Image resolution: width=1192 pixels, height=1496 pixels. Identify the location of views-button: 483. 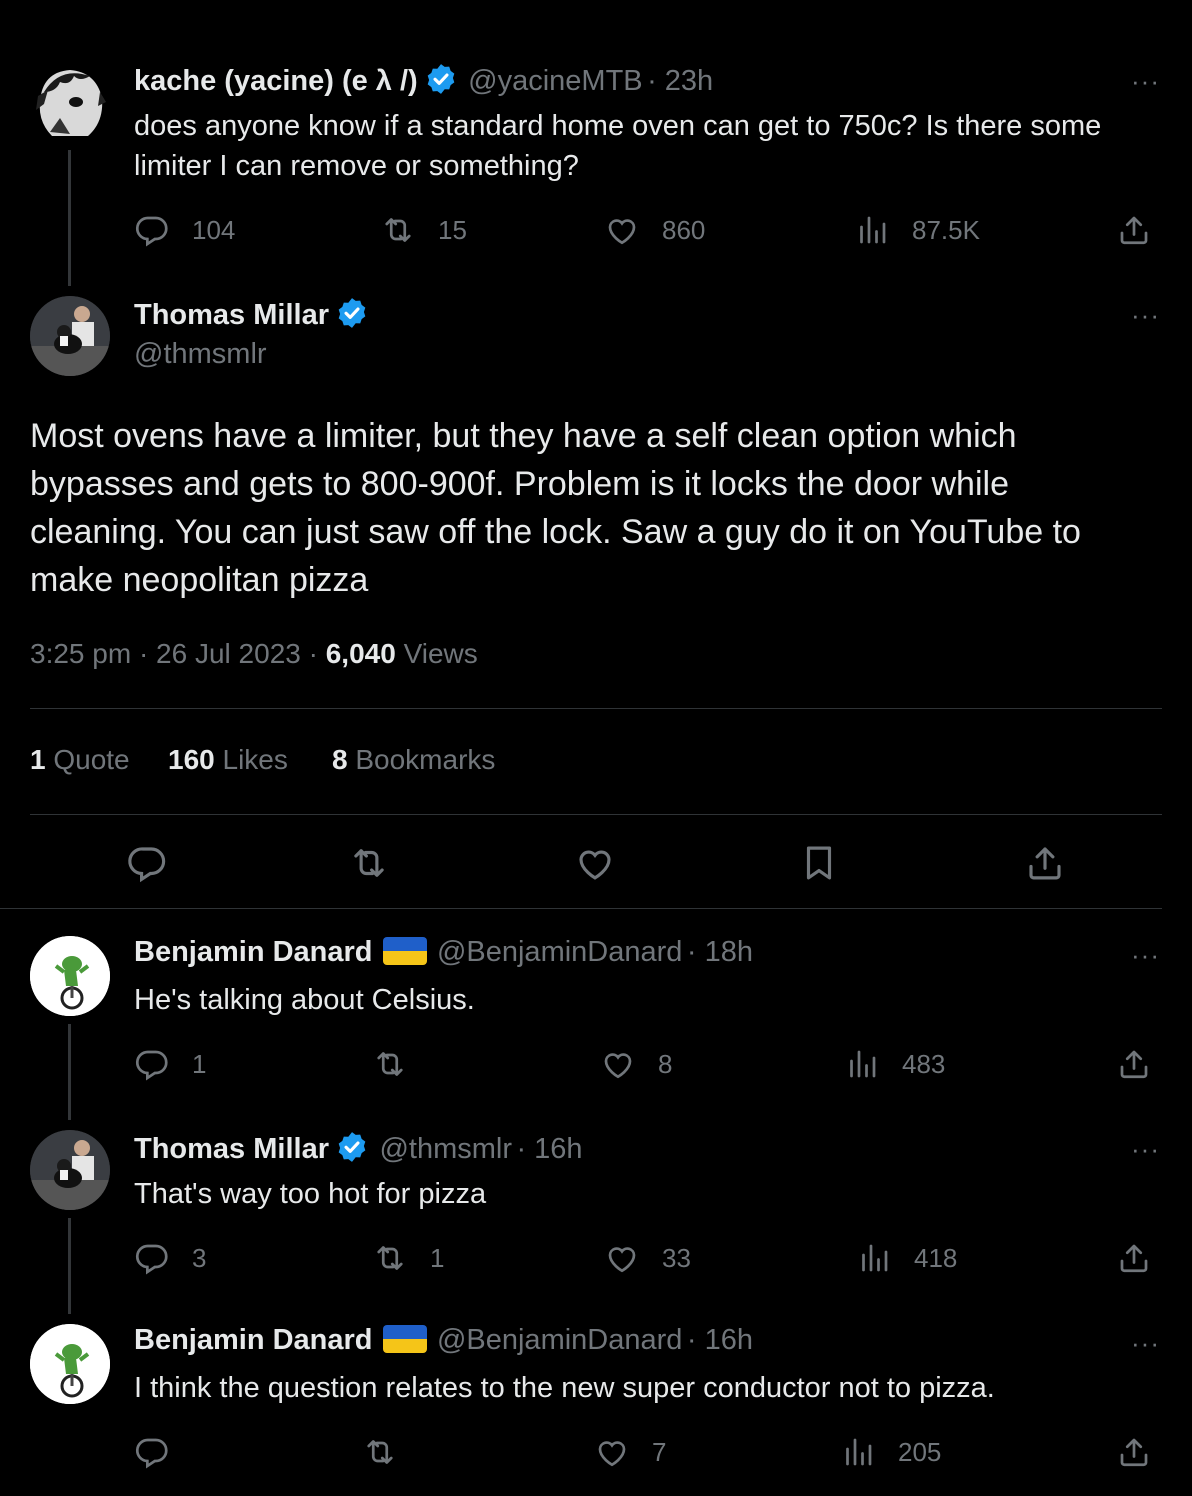
(894, 1064).